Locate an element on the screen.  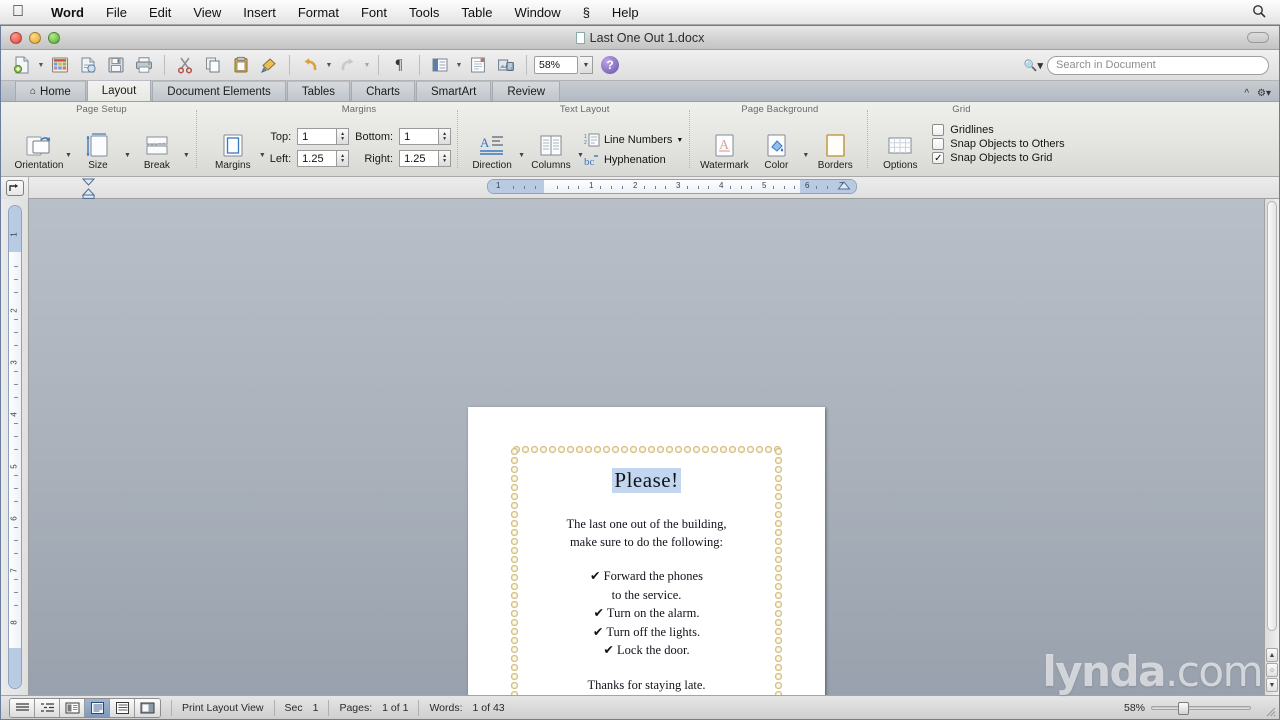
tab-charts: Charts is located at coordinates (383, 91).